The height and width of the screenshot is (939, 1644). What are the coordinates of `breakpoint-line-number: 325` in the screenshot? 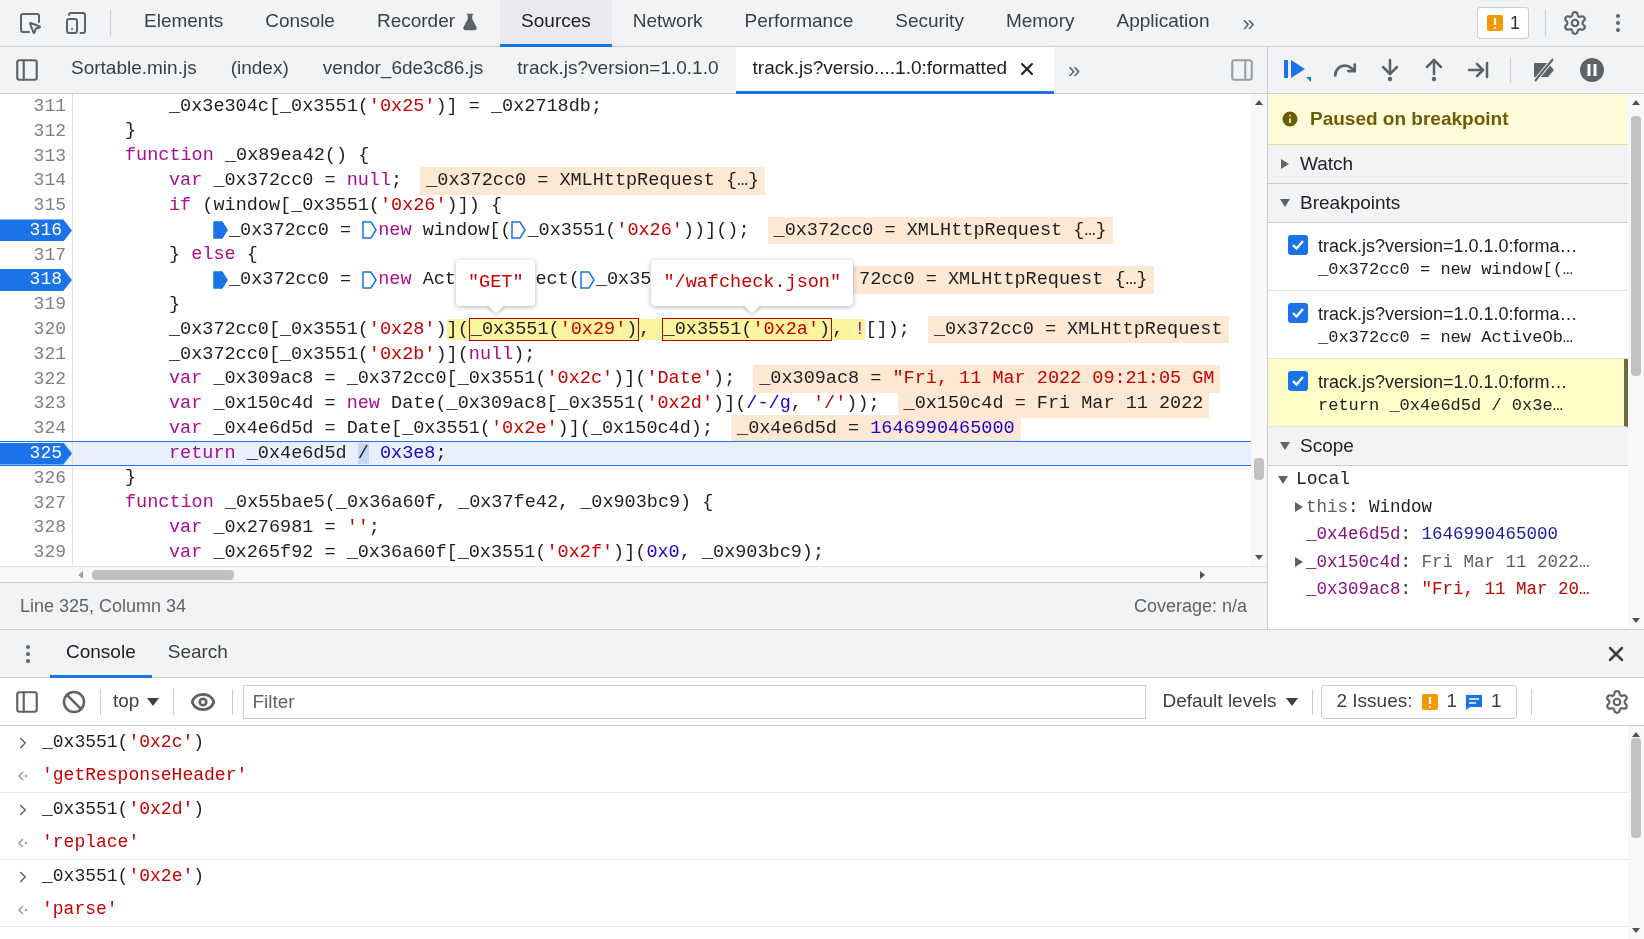 It's located at (36, 453).